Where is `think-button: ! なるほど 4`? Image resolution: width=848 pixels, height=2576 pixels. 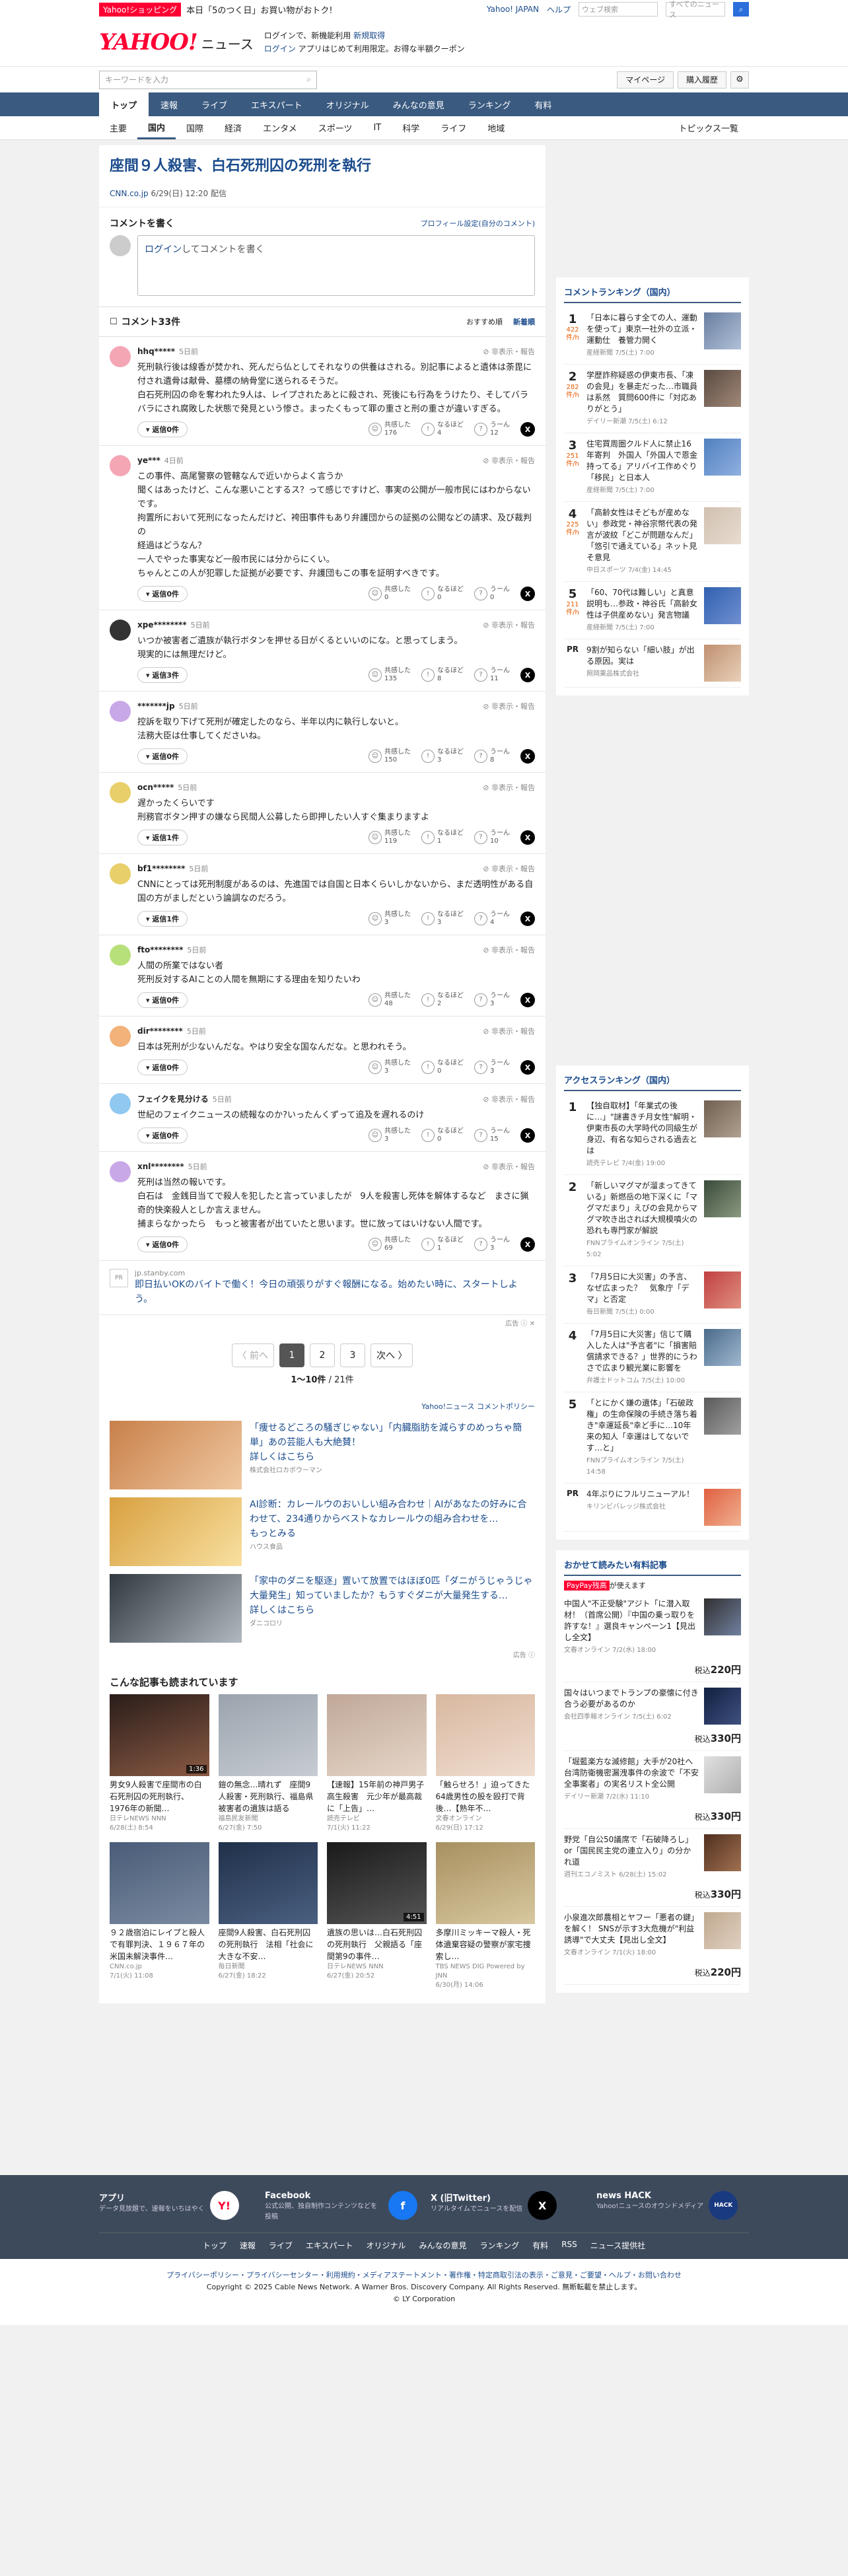
think-button: ! なるほど 4 is located at coordinates (442, 429).